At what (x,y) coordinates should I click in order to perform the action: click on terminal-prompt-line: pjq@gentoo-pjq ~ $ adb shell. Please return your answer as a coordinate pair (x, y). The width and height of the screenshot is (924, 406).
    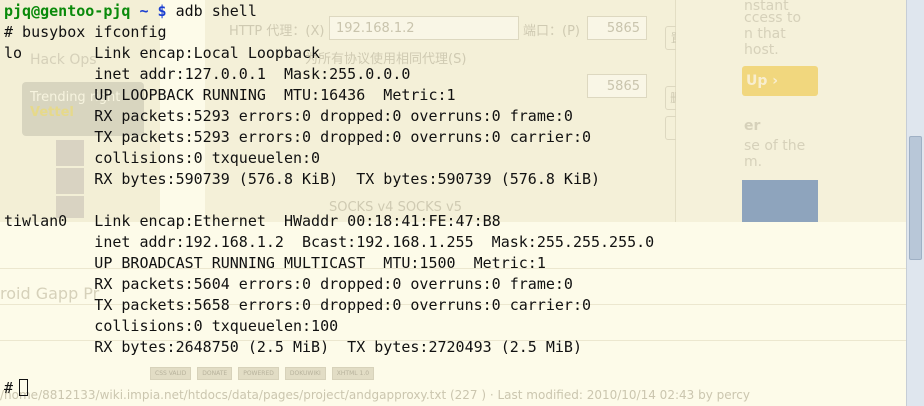
    Looking at the image, I should click on (130, 11).